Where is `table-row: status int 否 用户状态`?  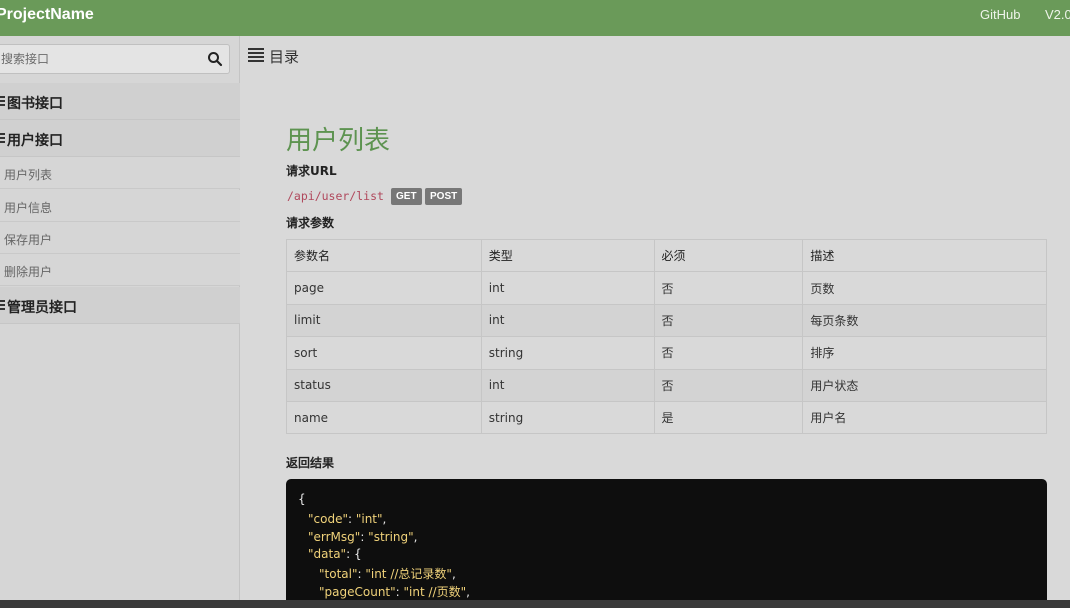
table-row: status int 否 用户状态 is located at coordinates (666, 385).